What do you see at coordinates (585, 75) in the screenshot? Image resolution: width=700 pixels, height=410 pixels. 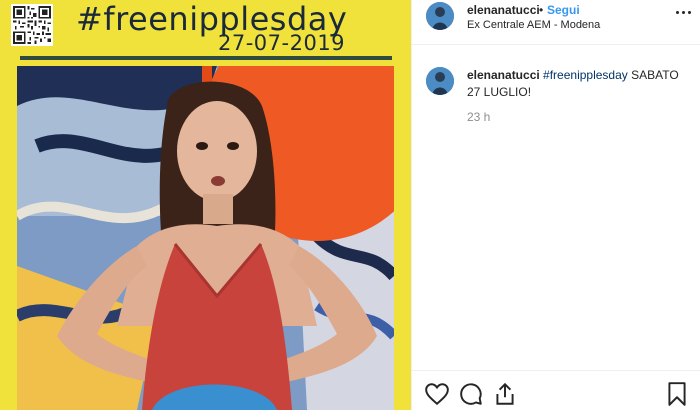 I see `caption-hashtag: #freenipplesday` at bounding box center [585, 75].